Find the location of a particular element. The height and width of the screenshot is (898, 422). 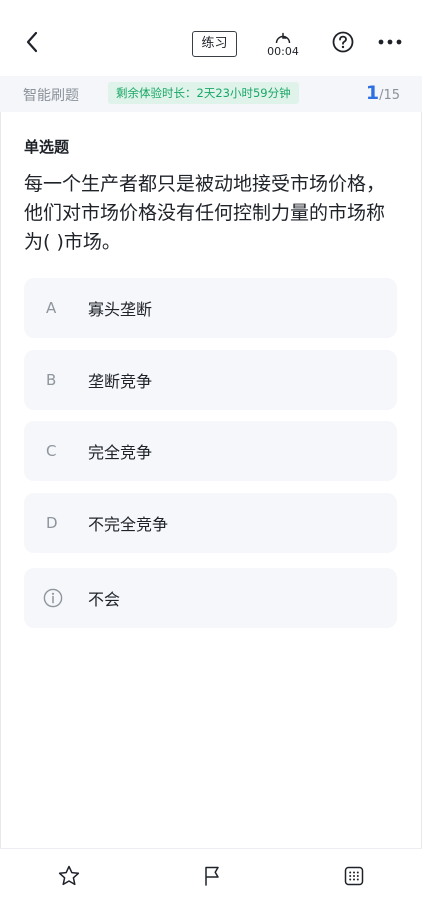

answer-sheet-icon is located at coordinates (354, 876).